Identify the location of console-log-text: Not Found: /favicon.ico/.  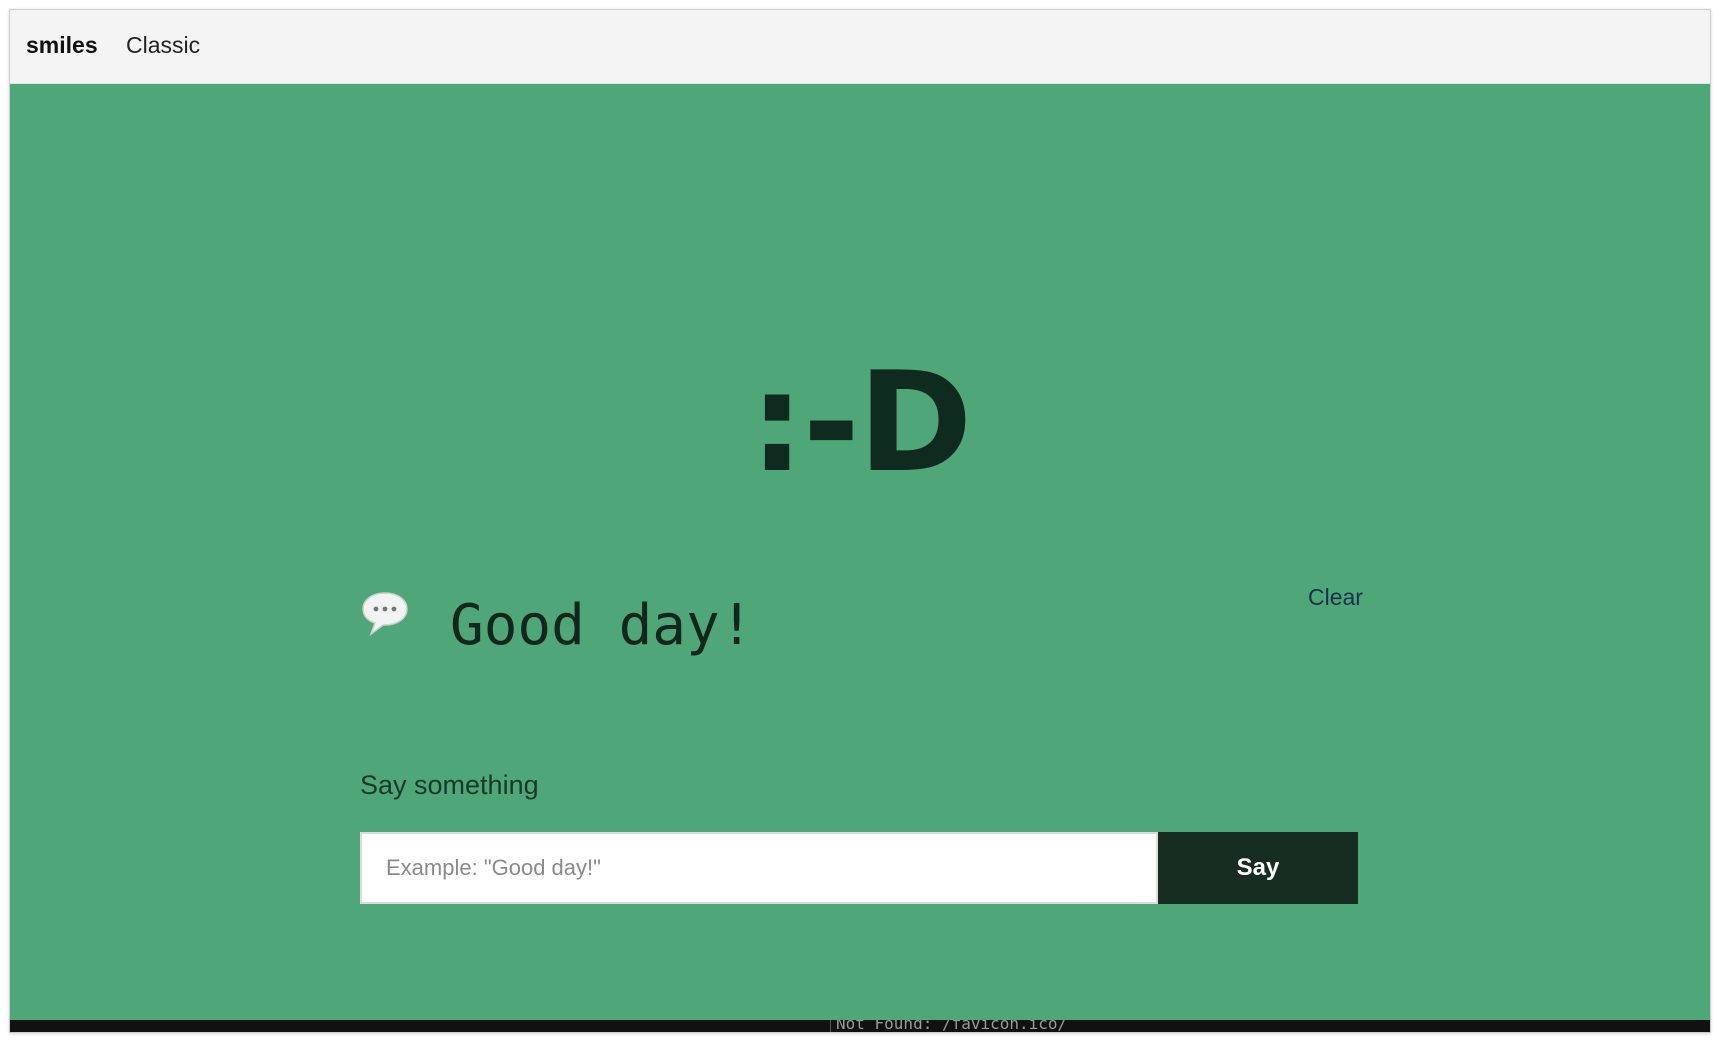
(952, 1026).